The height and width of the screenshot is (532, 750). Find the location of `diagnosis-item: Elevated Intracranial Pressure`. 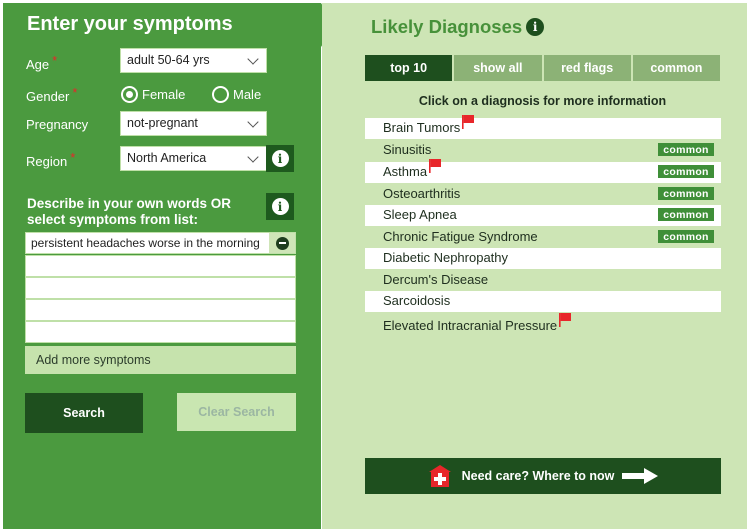

diagnosis-item: Elevated Intracranial Pressure is located at coordinates (543, 325).